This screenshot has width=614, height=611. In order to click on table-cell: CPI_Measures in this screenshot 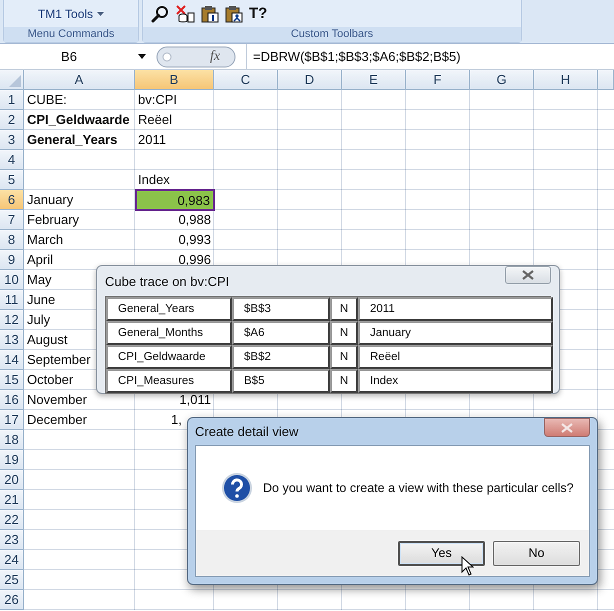, I will do `click(169, 381)`.